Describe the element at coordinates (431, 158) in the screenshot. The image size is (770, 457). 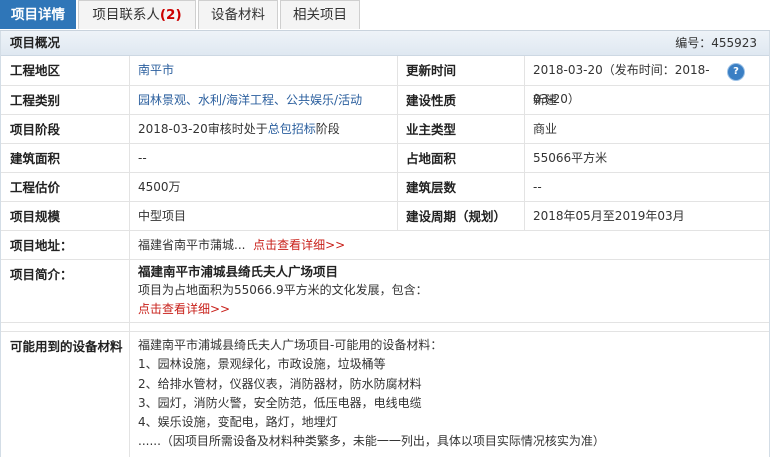
I see `land-area-label: 占地面积` at that location.